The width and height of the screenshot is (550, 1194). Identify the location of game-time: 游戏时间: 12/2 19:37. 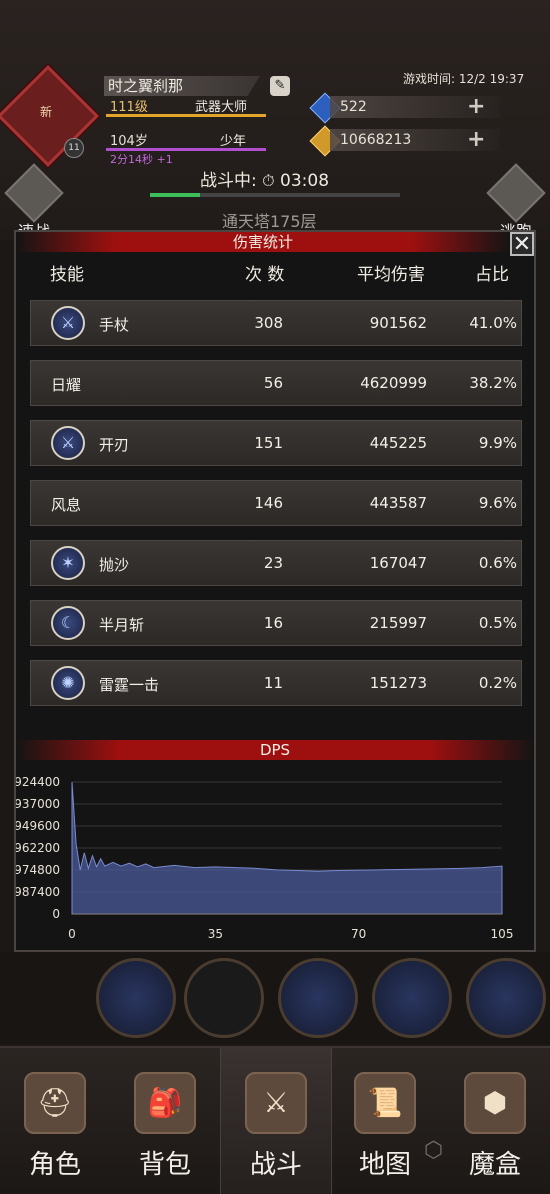
(464, 79).